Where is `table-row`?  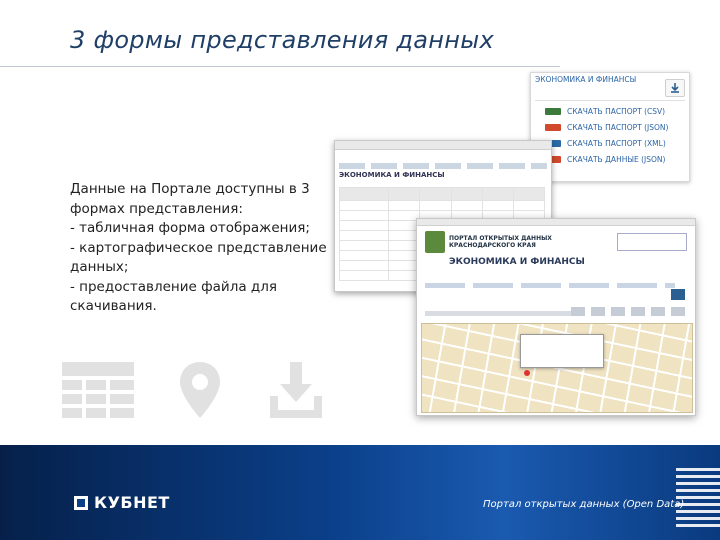
table-row is located at coordinates (442, 205).